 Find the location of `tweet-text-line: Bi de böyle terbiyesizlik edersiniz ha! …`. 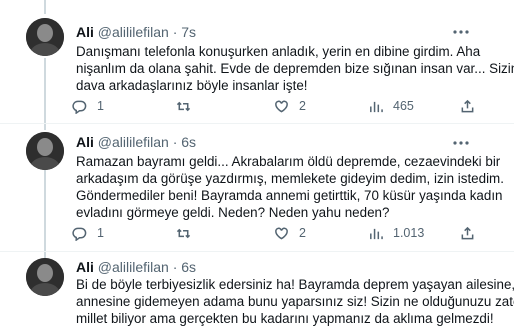

tweet-text-line: Bi de böyle terbiyesizlik edersiniz ha! … is located at coordinates (295, 284).